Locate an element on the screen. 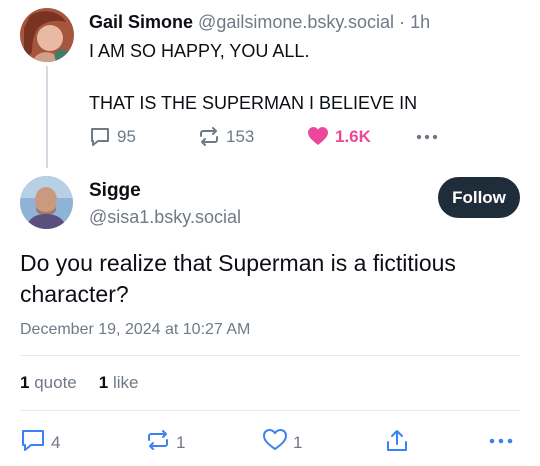 Image resolution: width=540 pixels, height=466 pixels. thread-line is located at coordinates (47, 117).